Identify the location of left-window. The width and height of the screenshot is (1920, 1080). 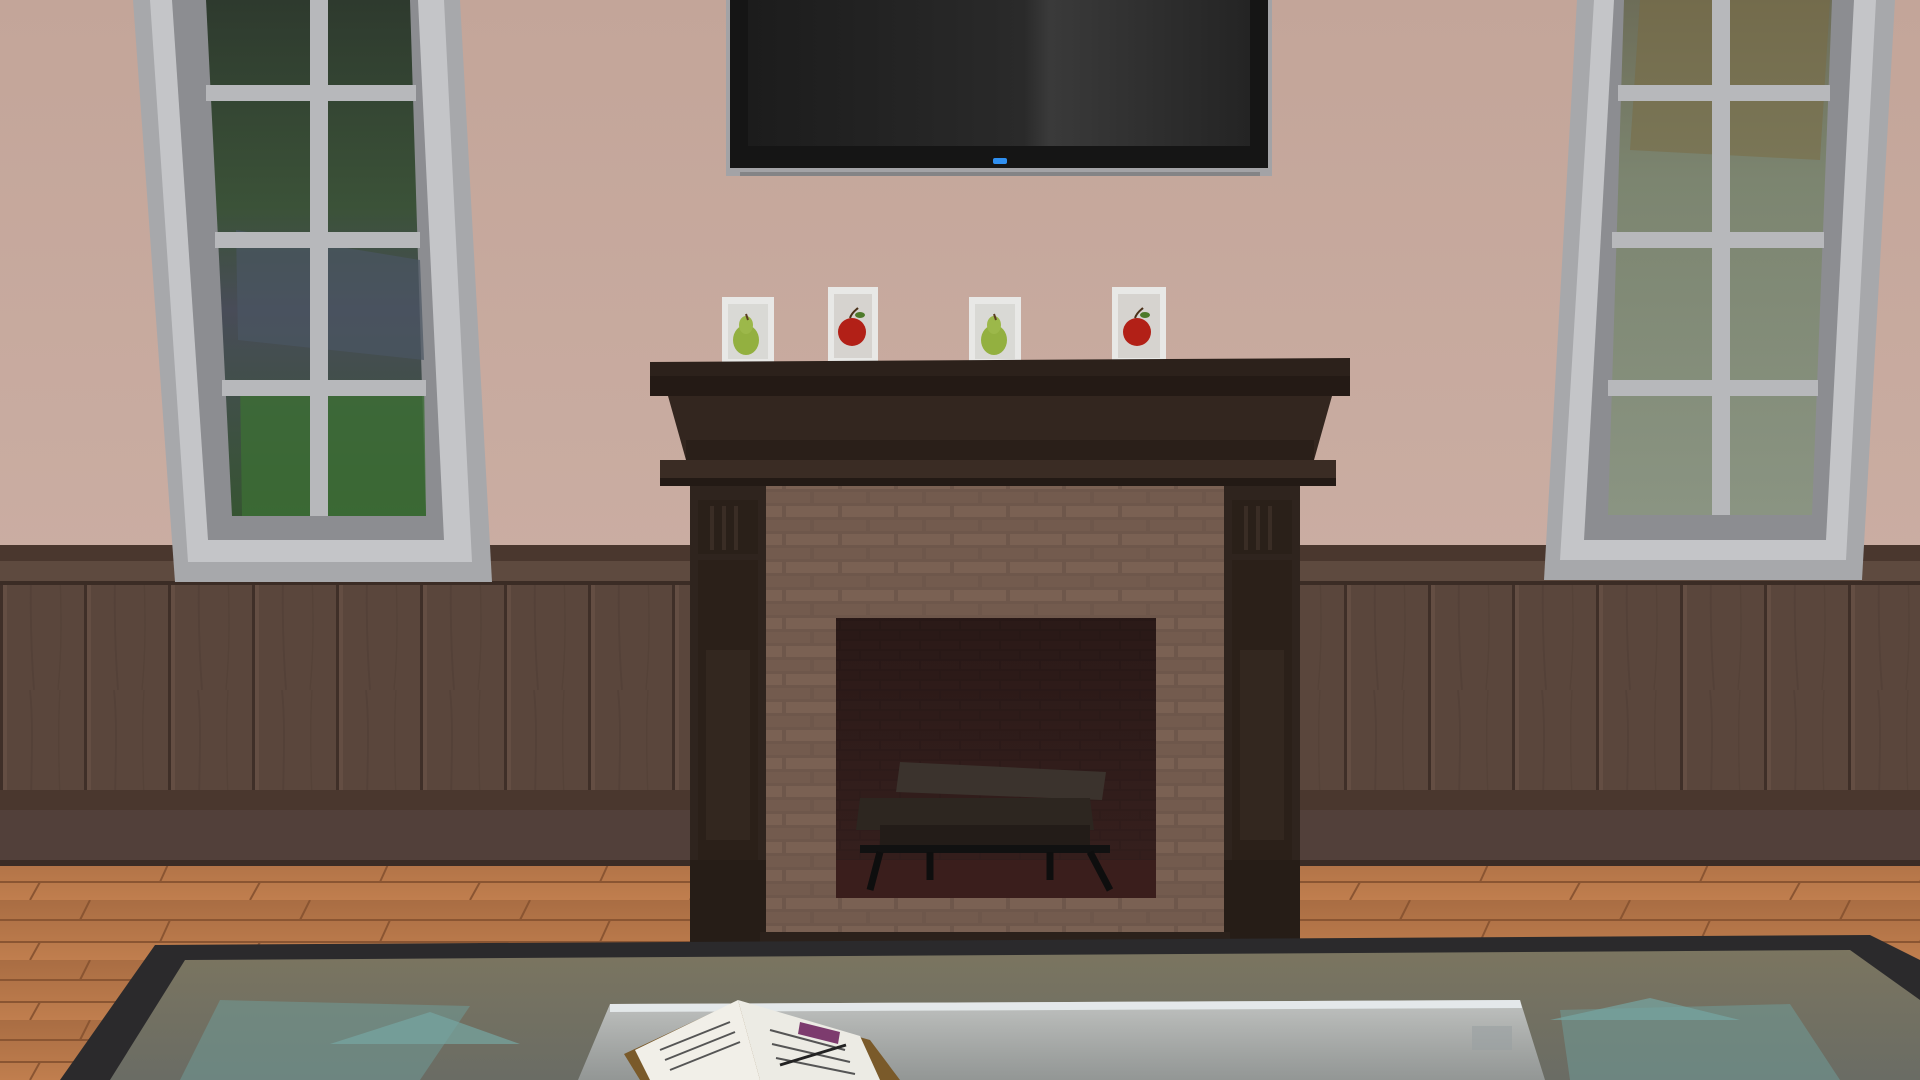
(312, 291).